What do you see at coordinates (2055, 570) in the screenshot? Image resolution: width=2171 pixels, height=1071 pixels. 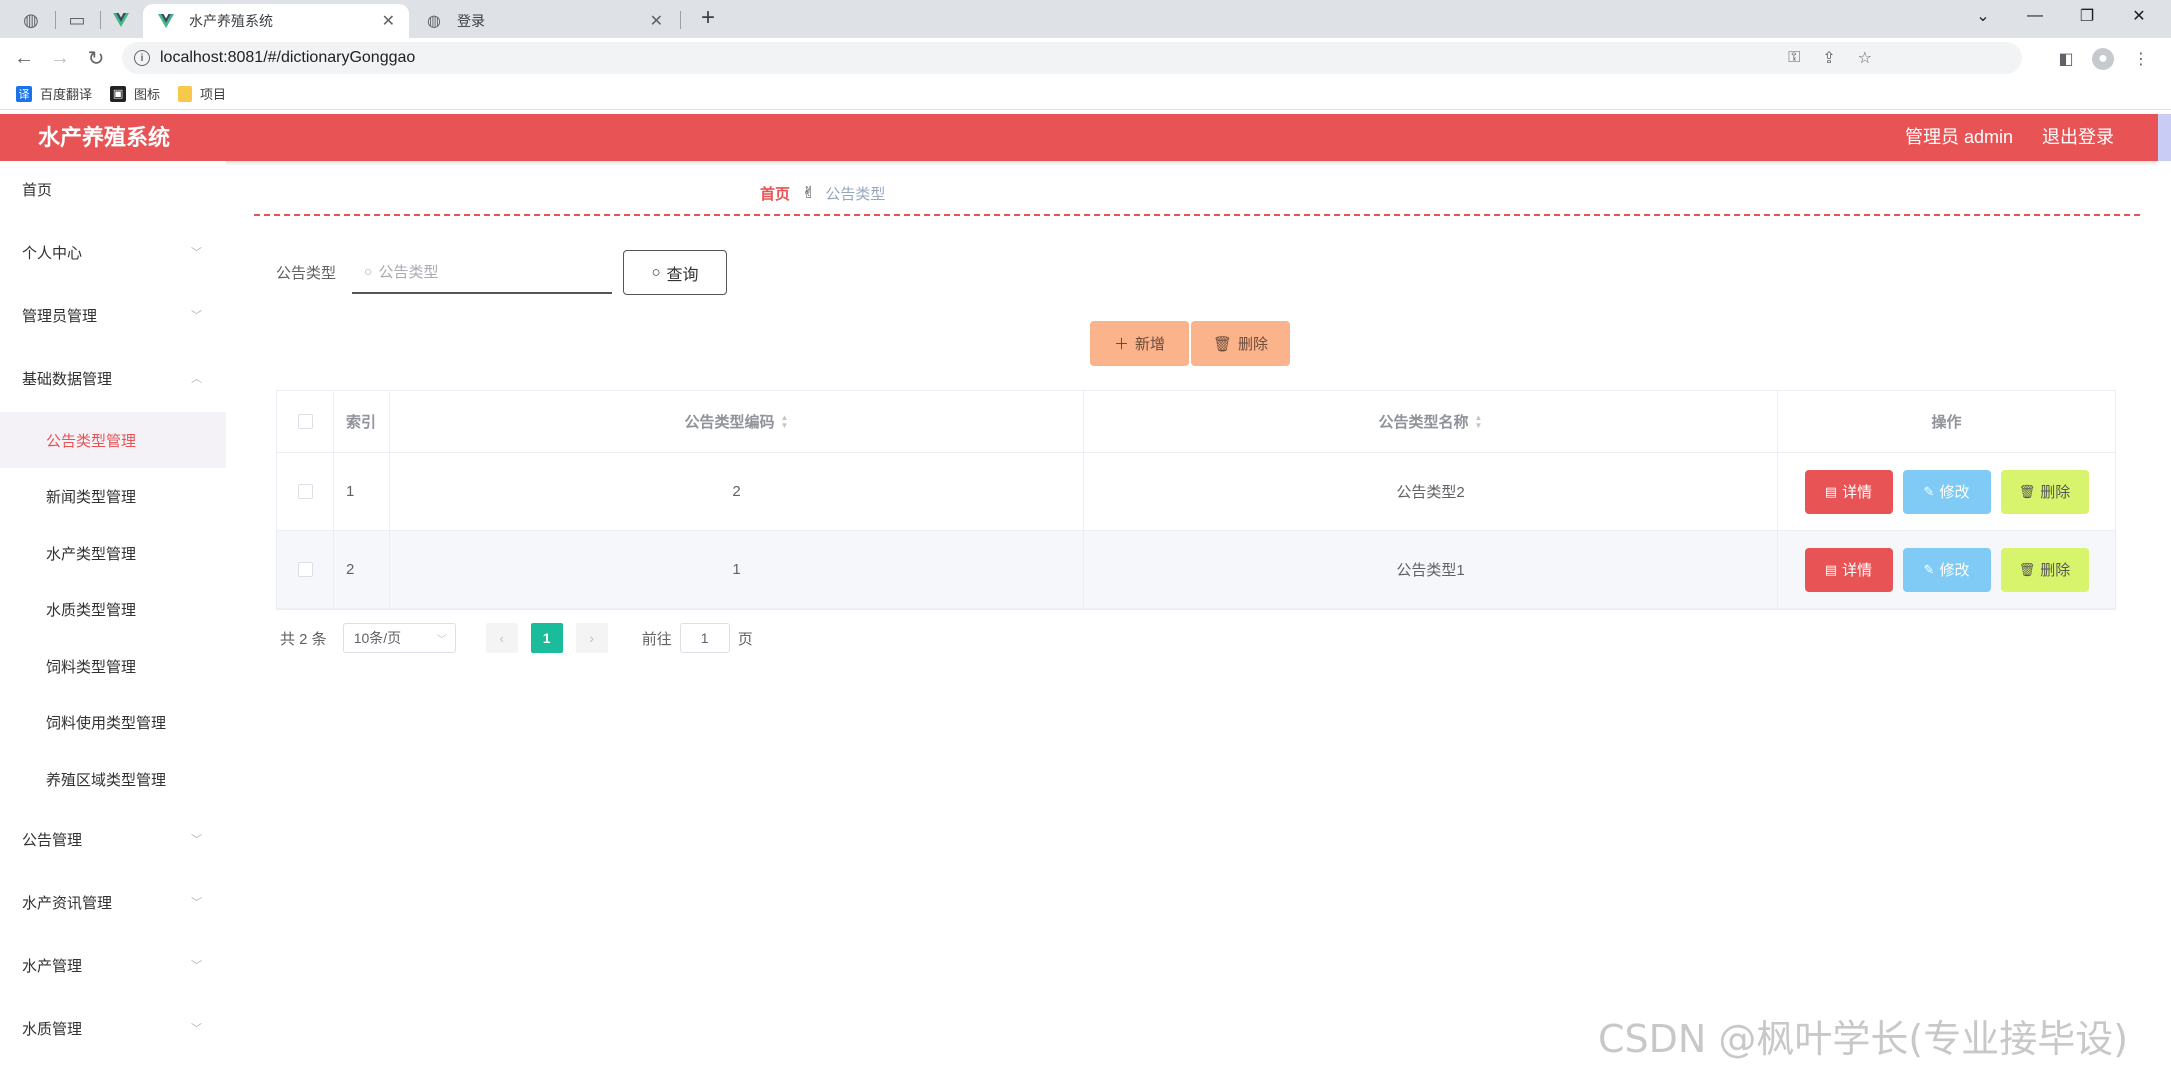 I see `delete-label: 删除` at bounding box center [2055, 570].